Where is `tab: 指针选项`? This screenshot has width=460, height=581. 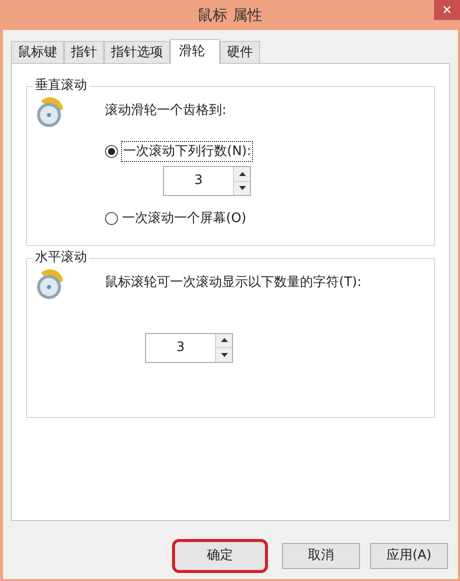 tab: 指针选项 is located at coordinates (137, 52).